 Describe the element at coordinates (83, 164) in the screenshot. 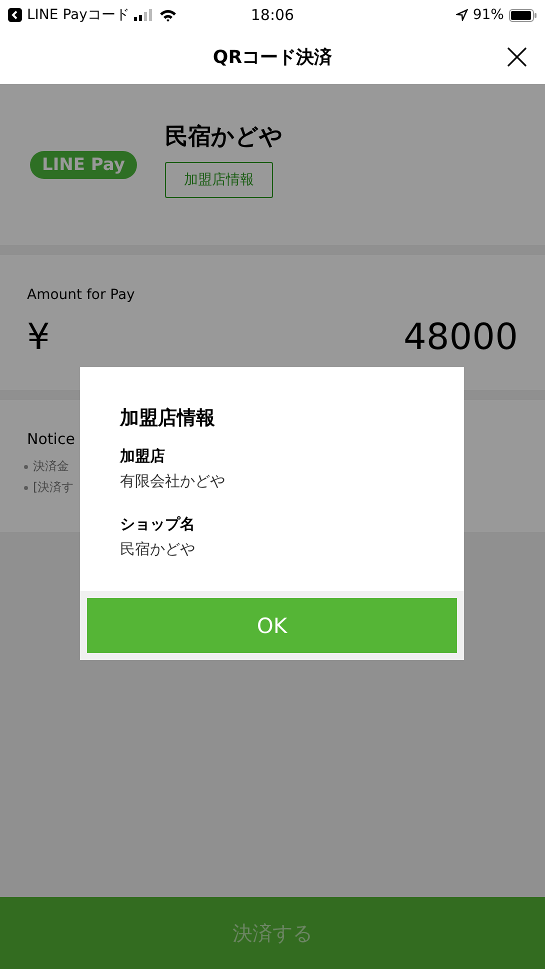

I see `line-pay-logo: LINE Pay` at that location.